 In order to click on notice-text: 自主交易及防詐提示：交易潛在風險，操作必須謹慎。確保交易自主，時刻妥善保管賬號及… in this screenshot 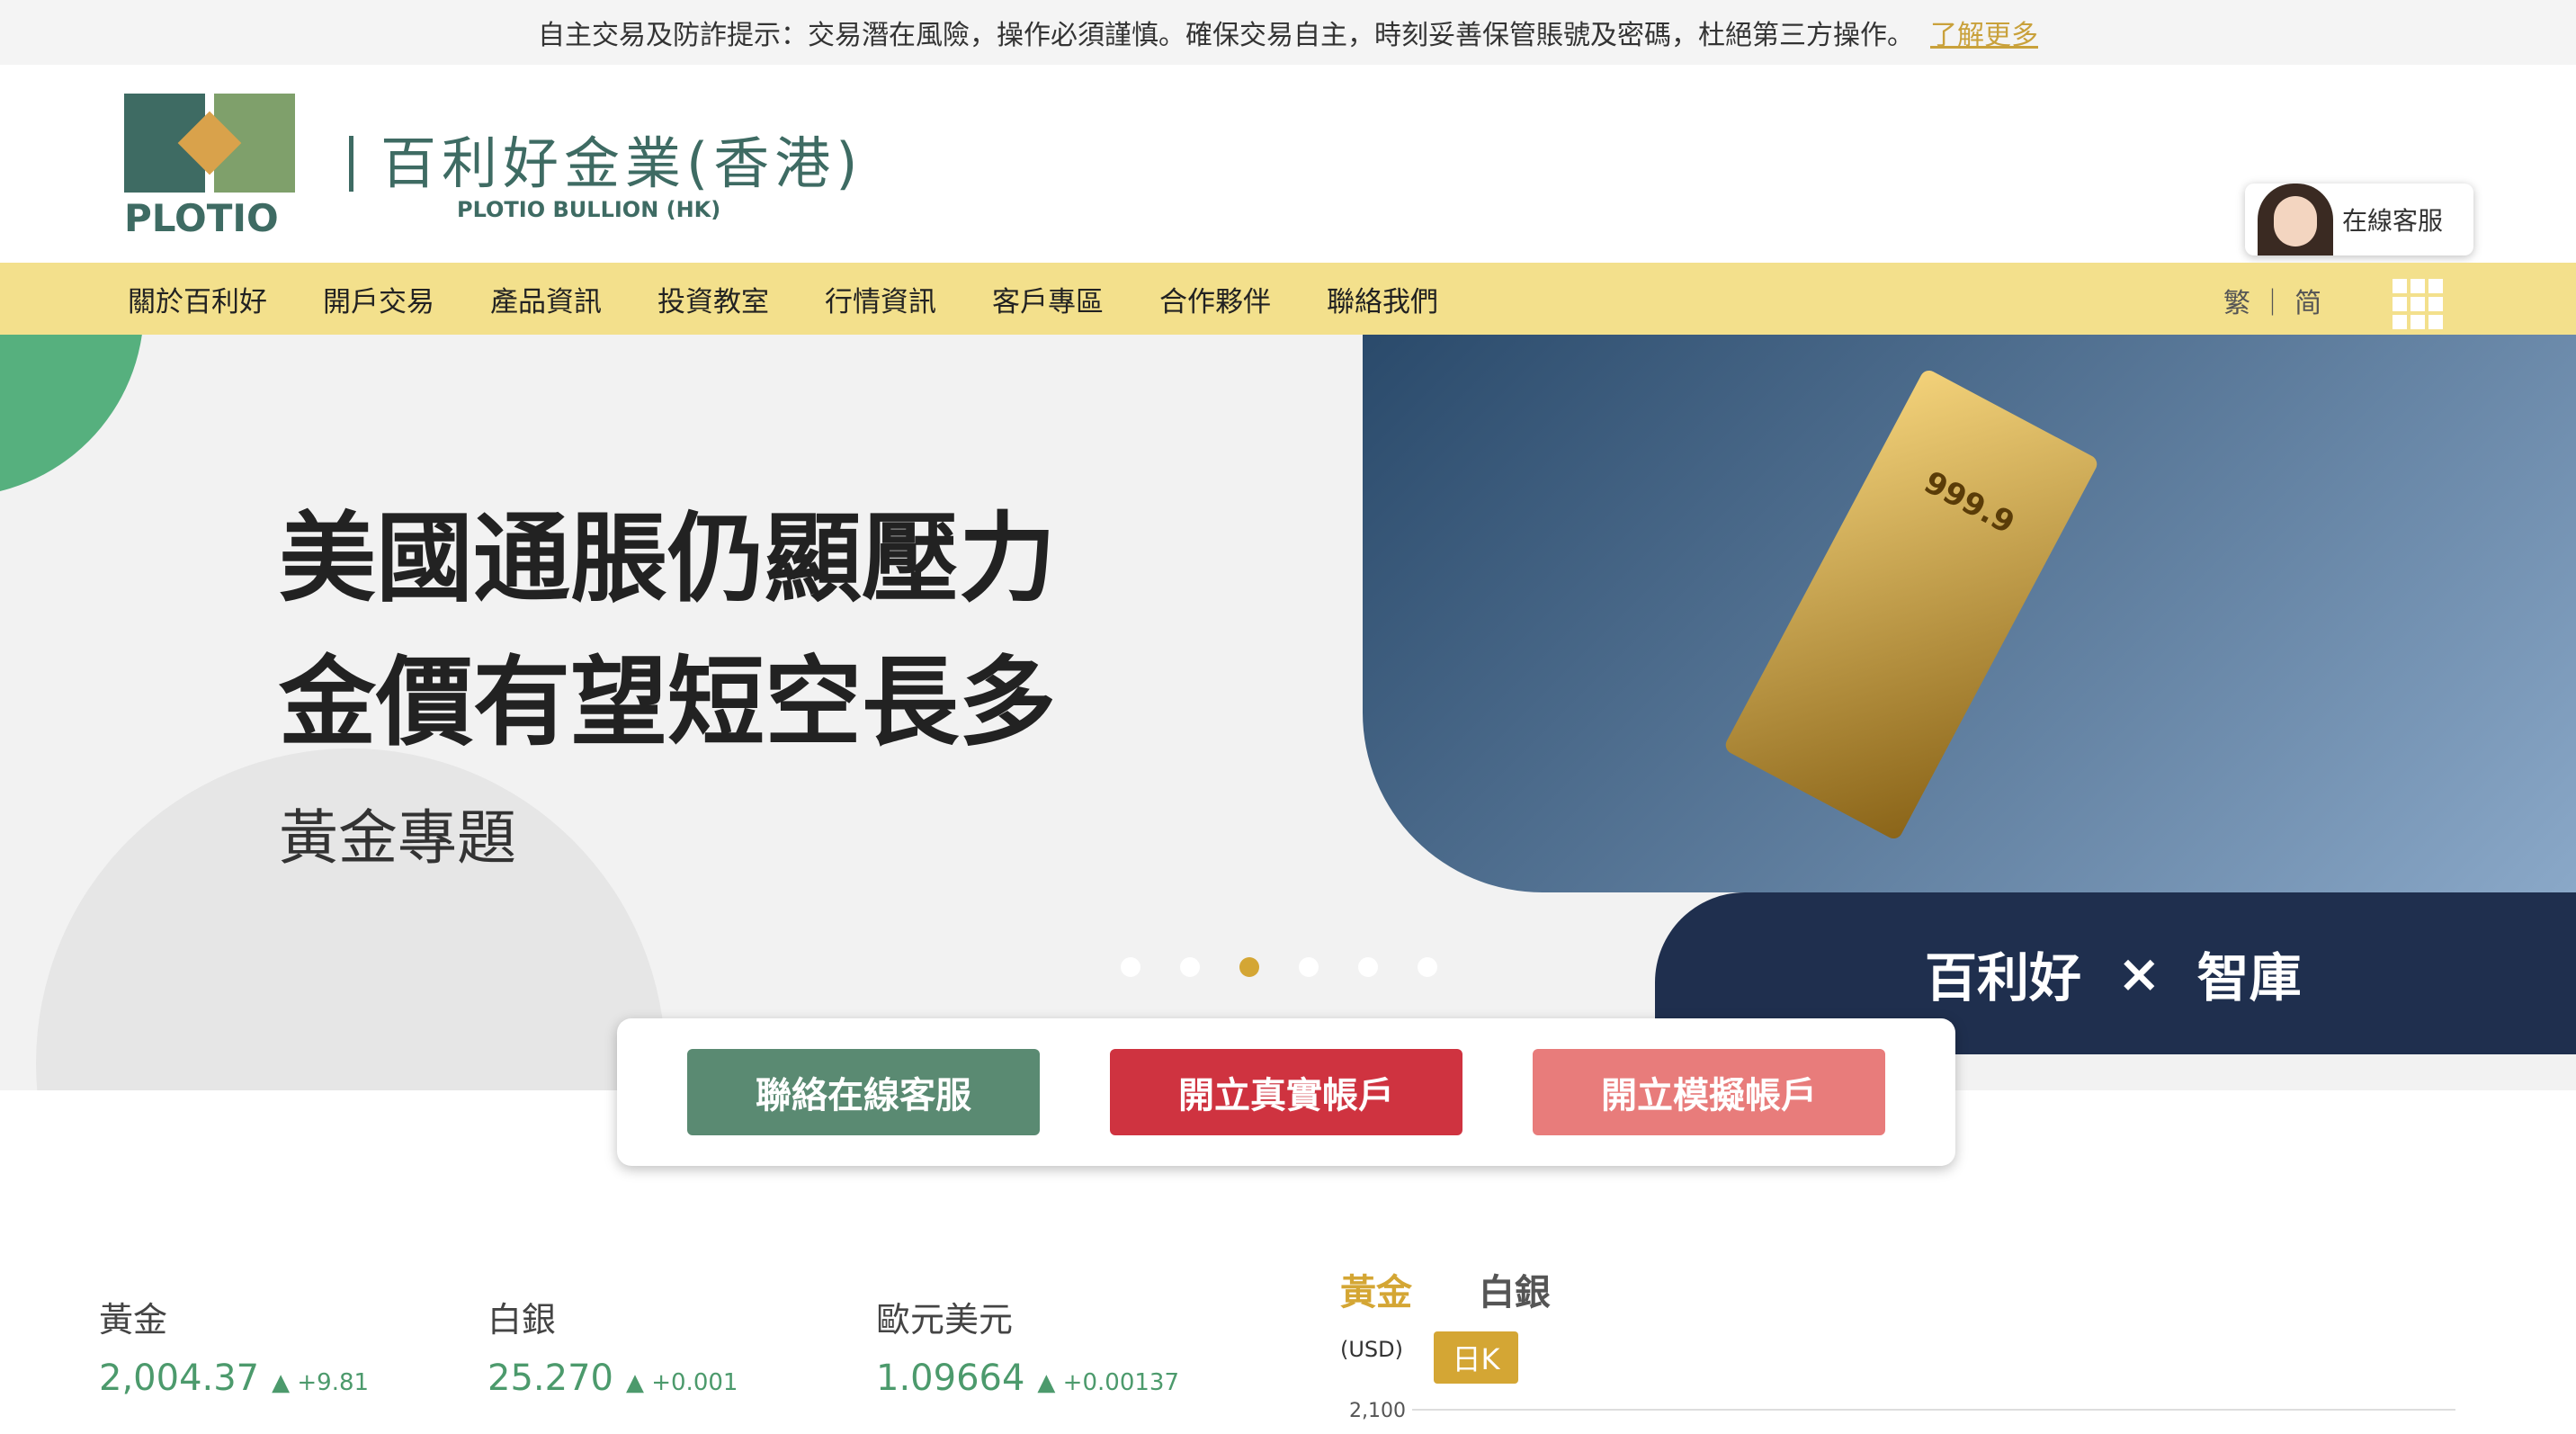, I will do `click(1226, 35)`.